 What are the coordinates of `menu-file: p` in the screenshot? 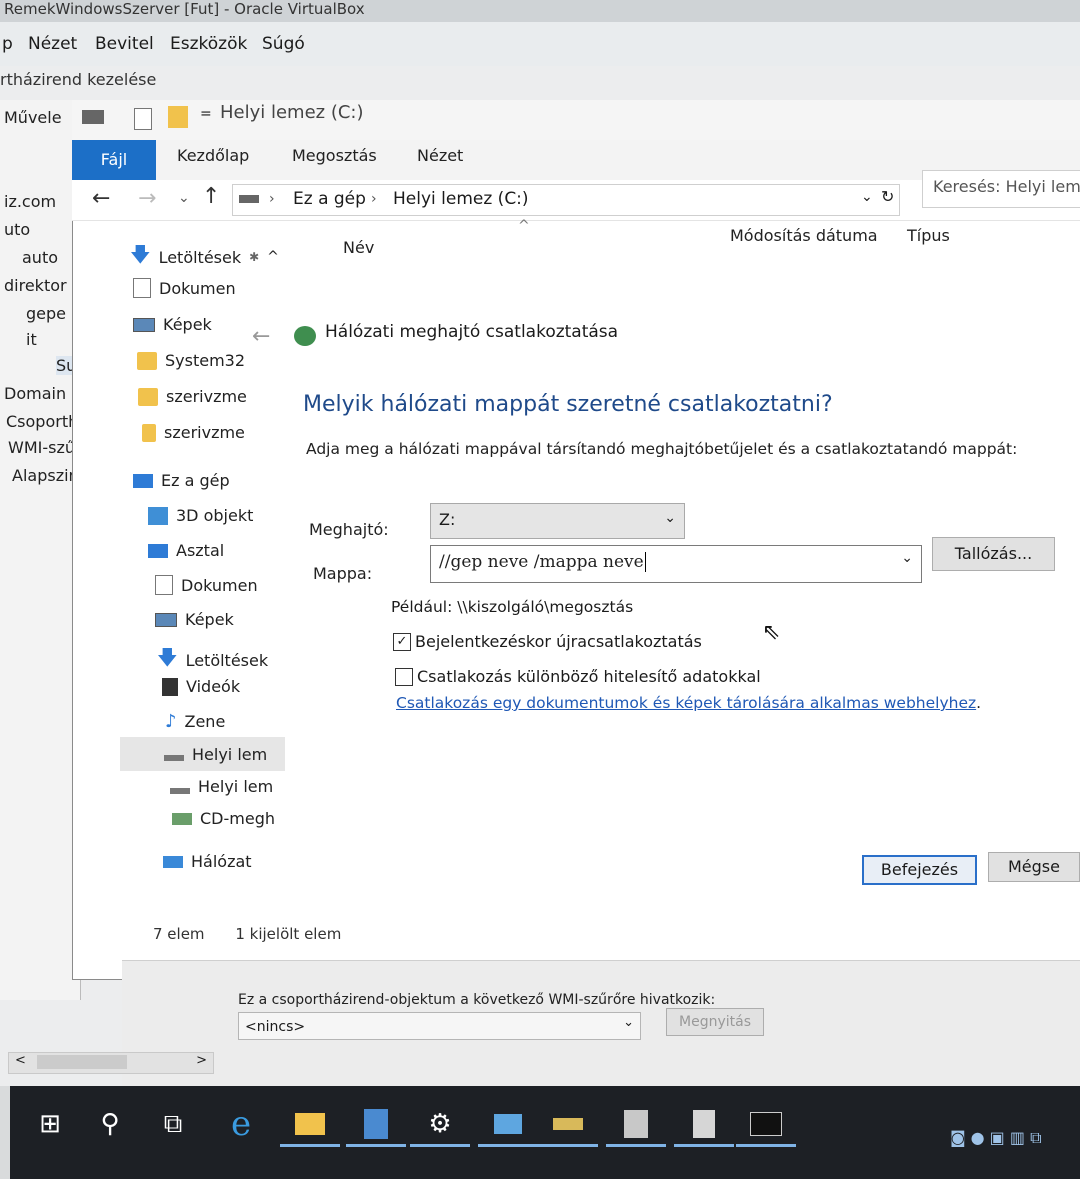 It's located at (7, 44).